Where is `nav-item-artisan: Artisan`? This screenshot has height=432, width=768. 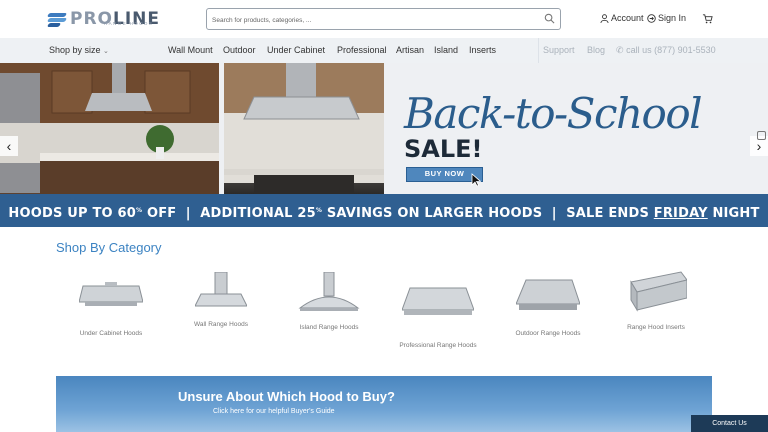 nav-item-artisan: Artisan is located at coordinates (410, 50).